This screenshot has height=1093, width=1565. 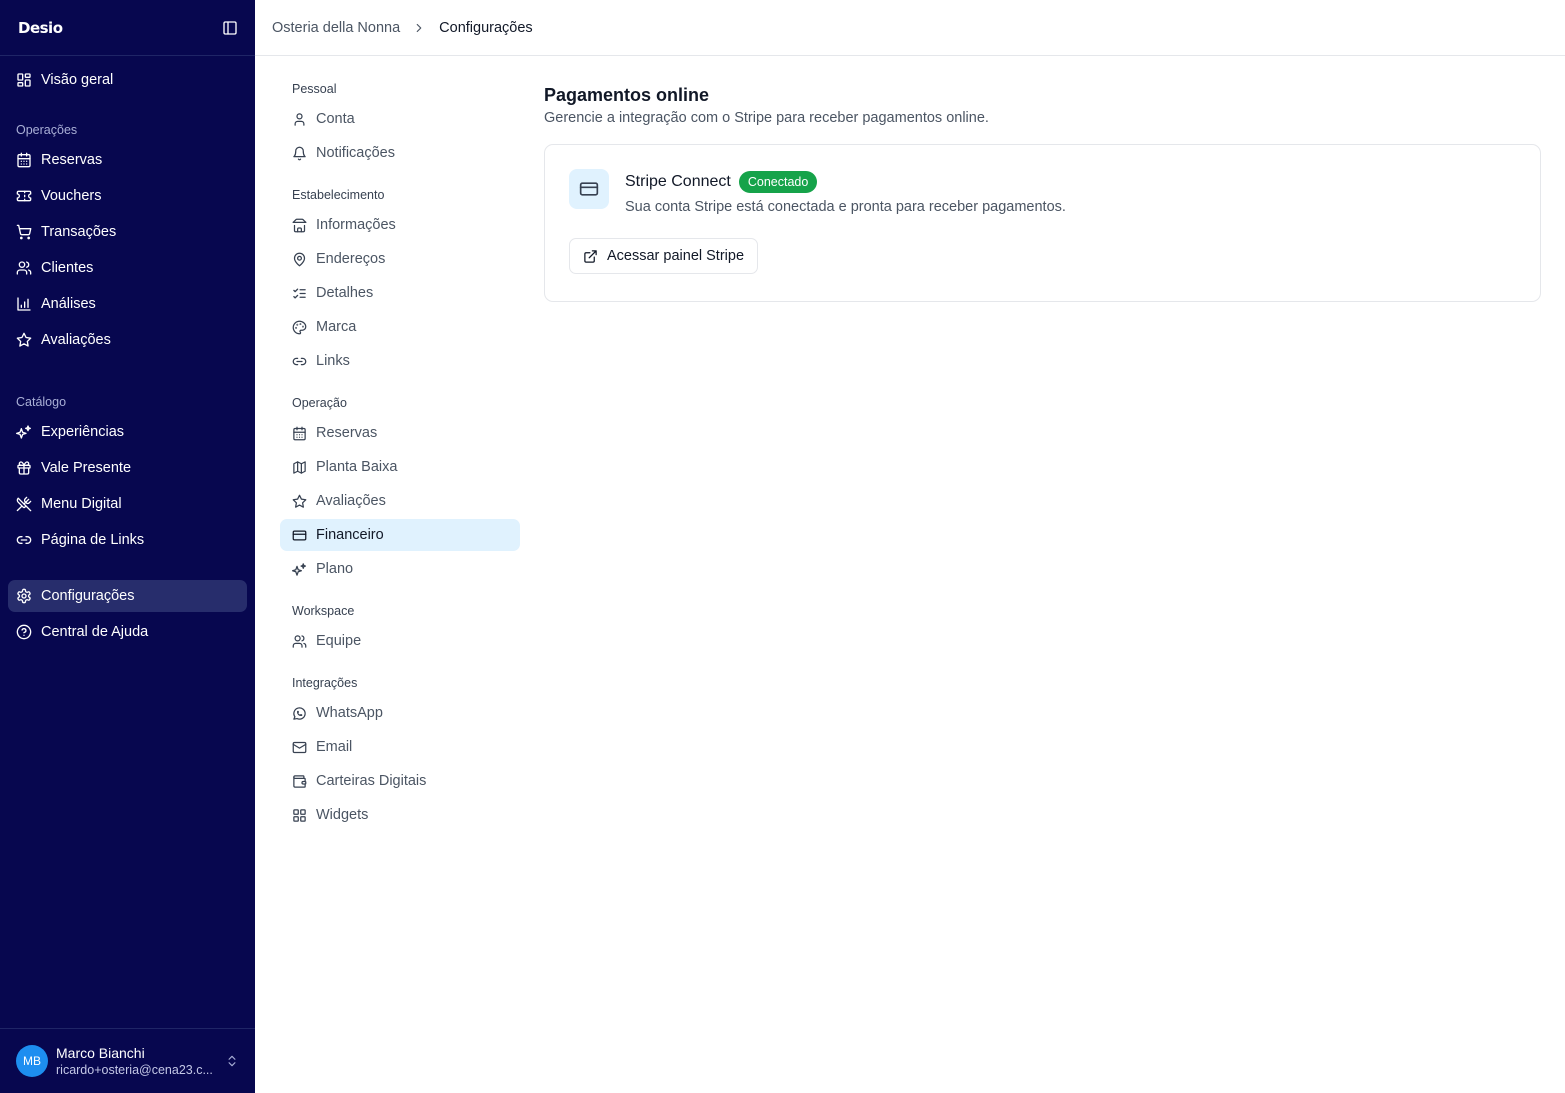 What do you see at coordinates (333, 361) in the screenshot?
I see `settings-item-label: Links` at bounding box center [333, 361].